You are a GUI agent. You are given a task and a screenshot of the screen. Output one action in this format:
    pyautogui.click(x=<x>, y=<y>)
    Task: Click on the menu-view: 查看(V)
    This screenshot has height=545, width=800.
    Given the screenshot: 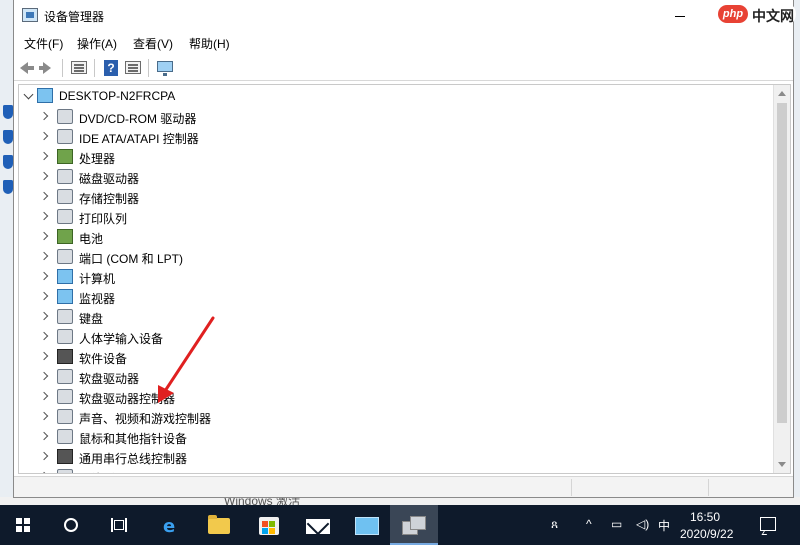 What is the action you would take?
    pyautogui.click(x=153, y=43)
    